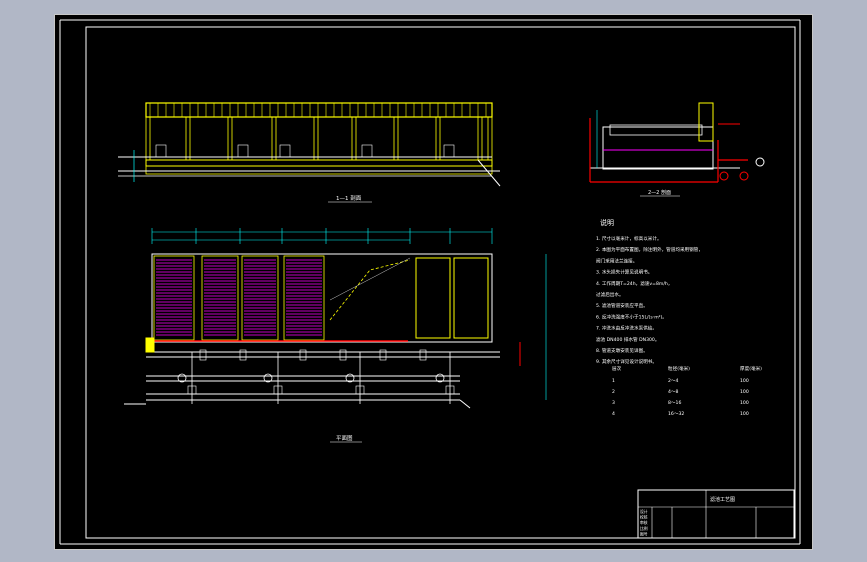 This screenshot has height=562, width=867. What do you see at coordinates (319, 163) in the screenshot?
I see `elevation-floor-slab` at bounding box center [319, 163].